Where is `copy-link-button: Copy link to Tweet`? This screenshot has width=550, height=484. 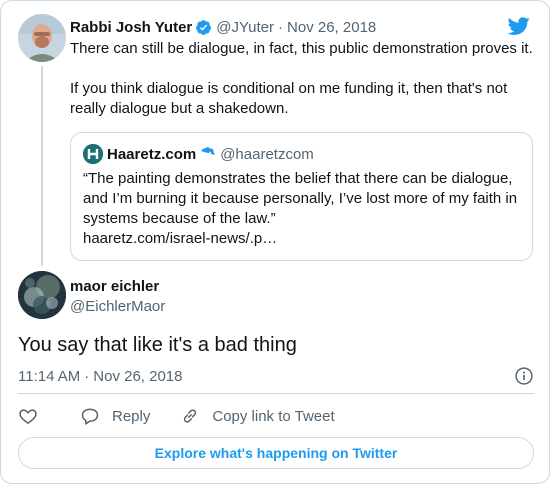 copy-link-button: Copy link to Tweet is located at coordinates (257, 416).